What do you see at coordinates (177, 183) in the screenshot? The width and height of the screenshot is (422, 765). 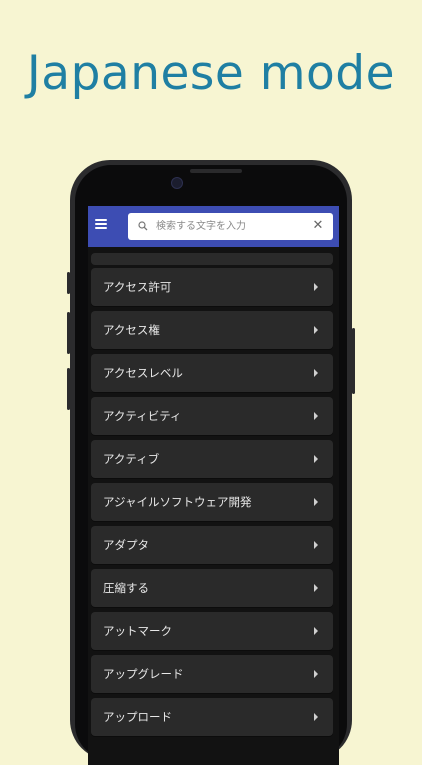 I see `camera` at bounding box center [177, 183].